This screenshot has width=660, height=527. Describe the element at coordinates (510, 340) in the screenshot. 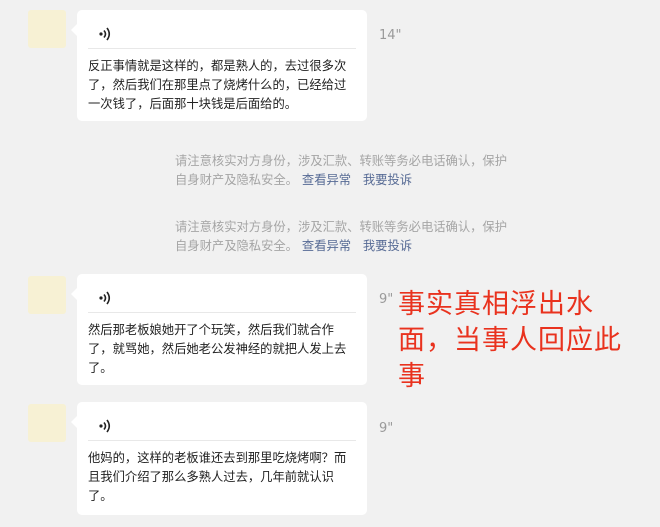

I see `news-caption: 事实真相浮出水面，当事人回应此事` at that location.